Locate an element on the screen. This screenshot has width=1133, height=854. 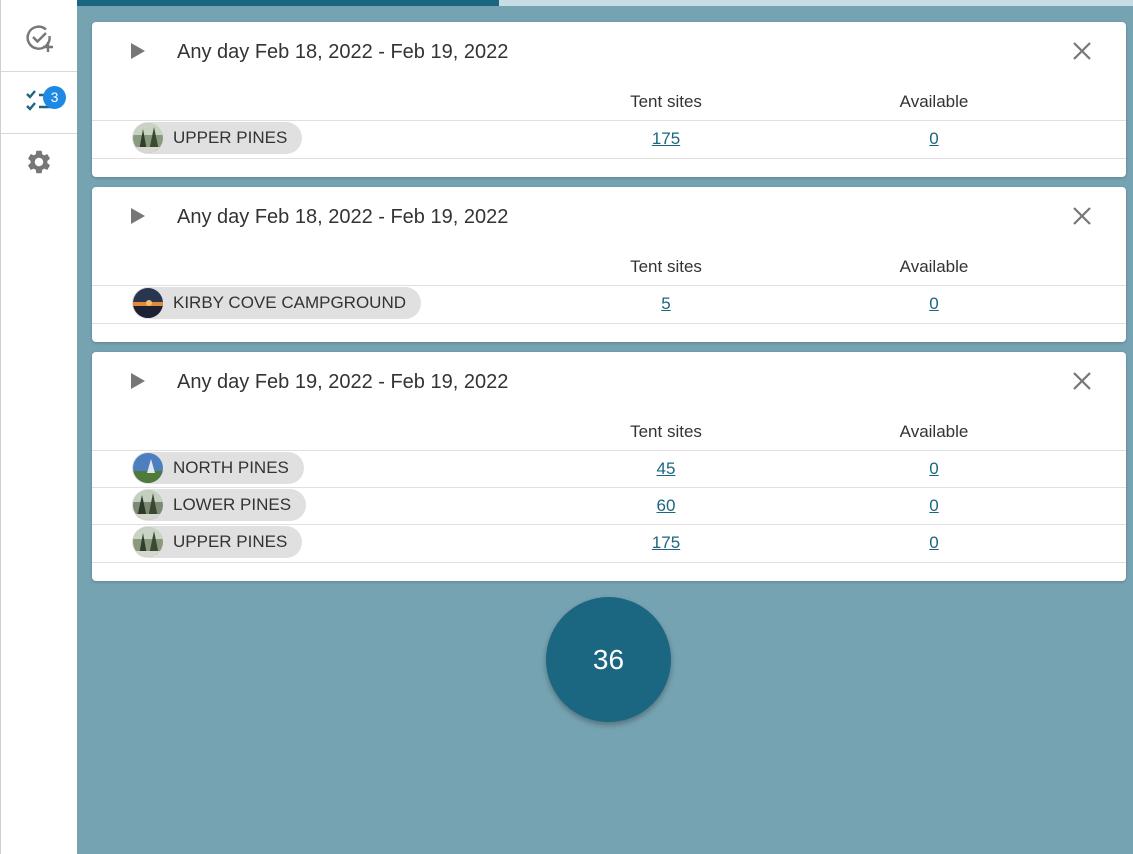
sidebar-item-checklist: 3 is located at coordinates (39, 103).